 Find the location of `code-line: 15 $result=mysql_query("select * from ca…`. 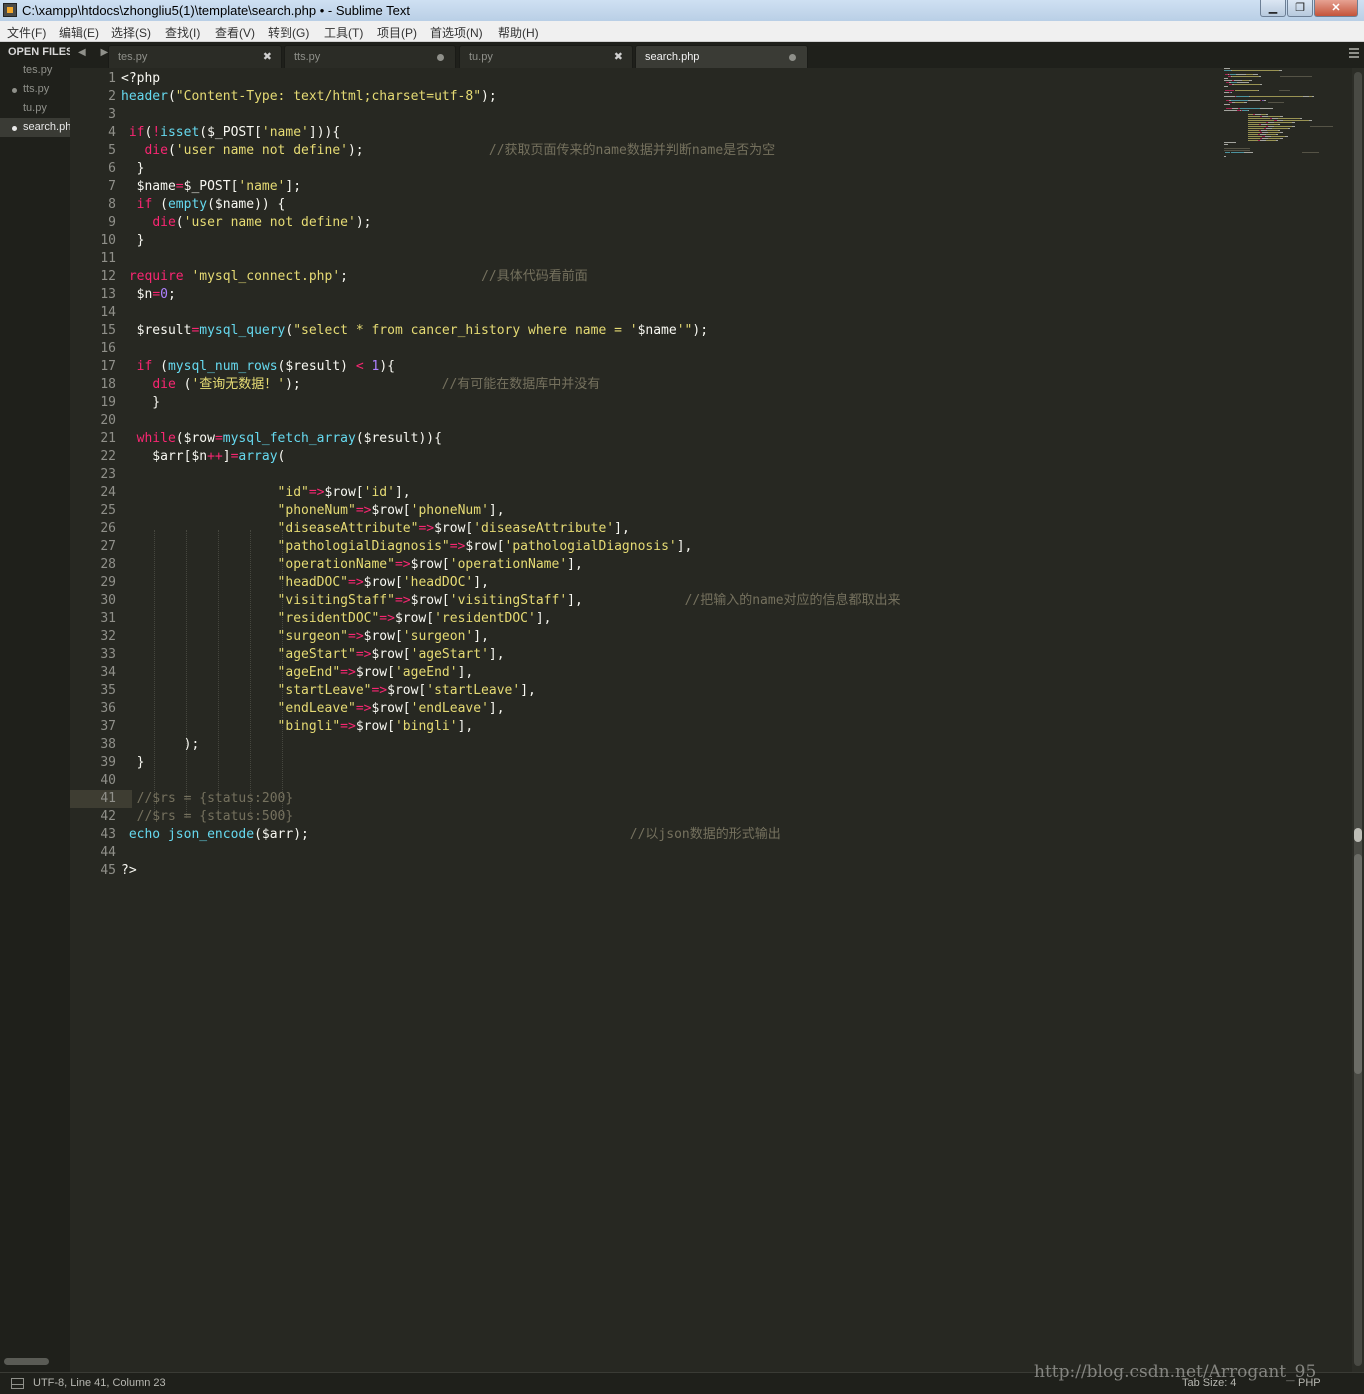

code-line: 15 $result=mysql_query("select * from ca… is located at coordinates (645, 331).